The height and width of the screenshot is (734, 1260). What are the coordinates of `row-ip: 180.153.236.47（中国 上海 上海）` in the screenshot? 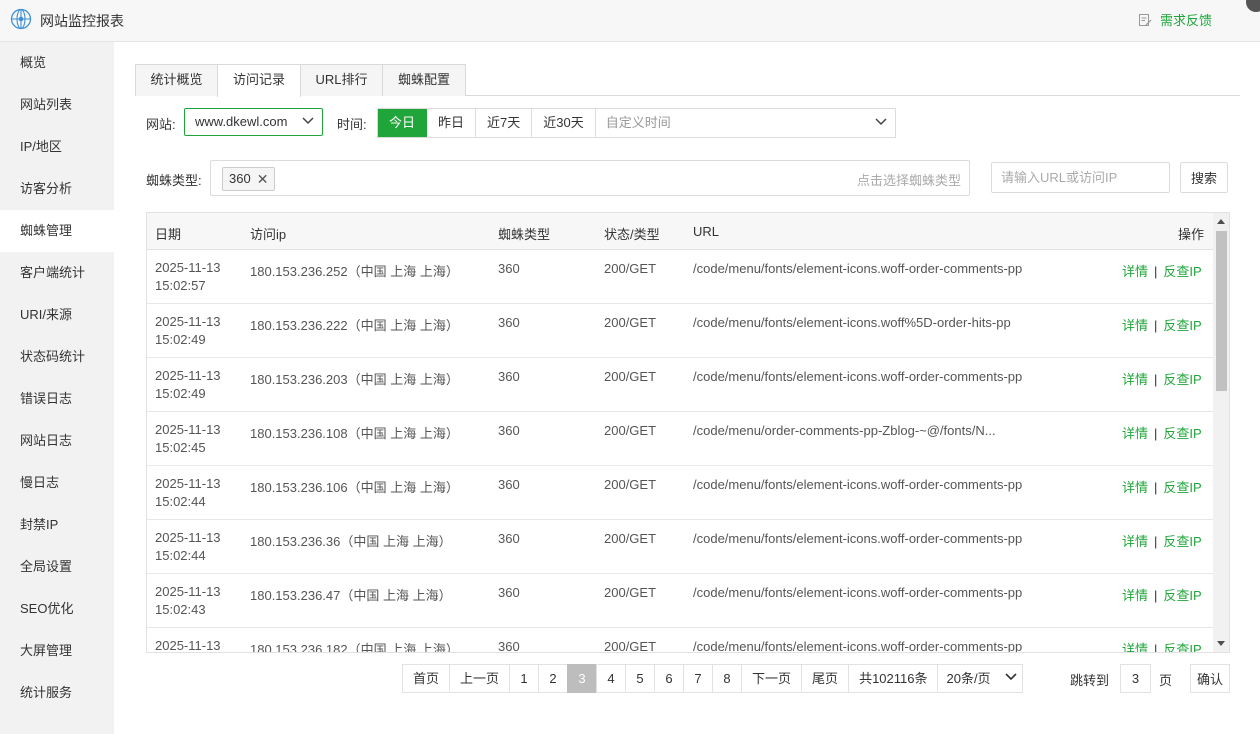 It's located at (351, 595).